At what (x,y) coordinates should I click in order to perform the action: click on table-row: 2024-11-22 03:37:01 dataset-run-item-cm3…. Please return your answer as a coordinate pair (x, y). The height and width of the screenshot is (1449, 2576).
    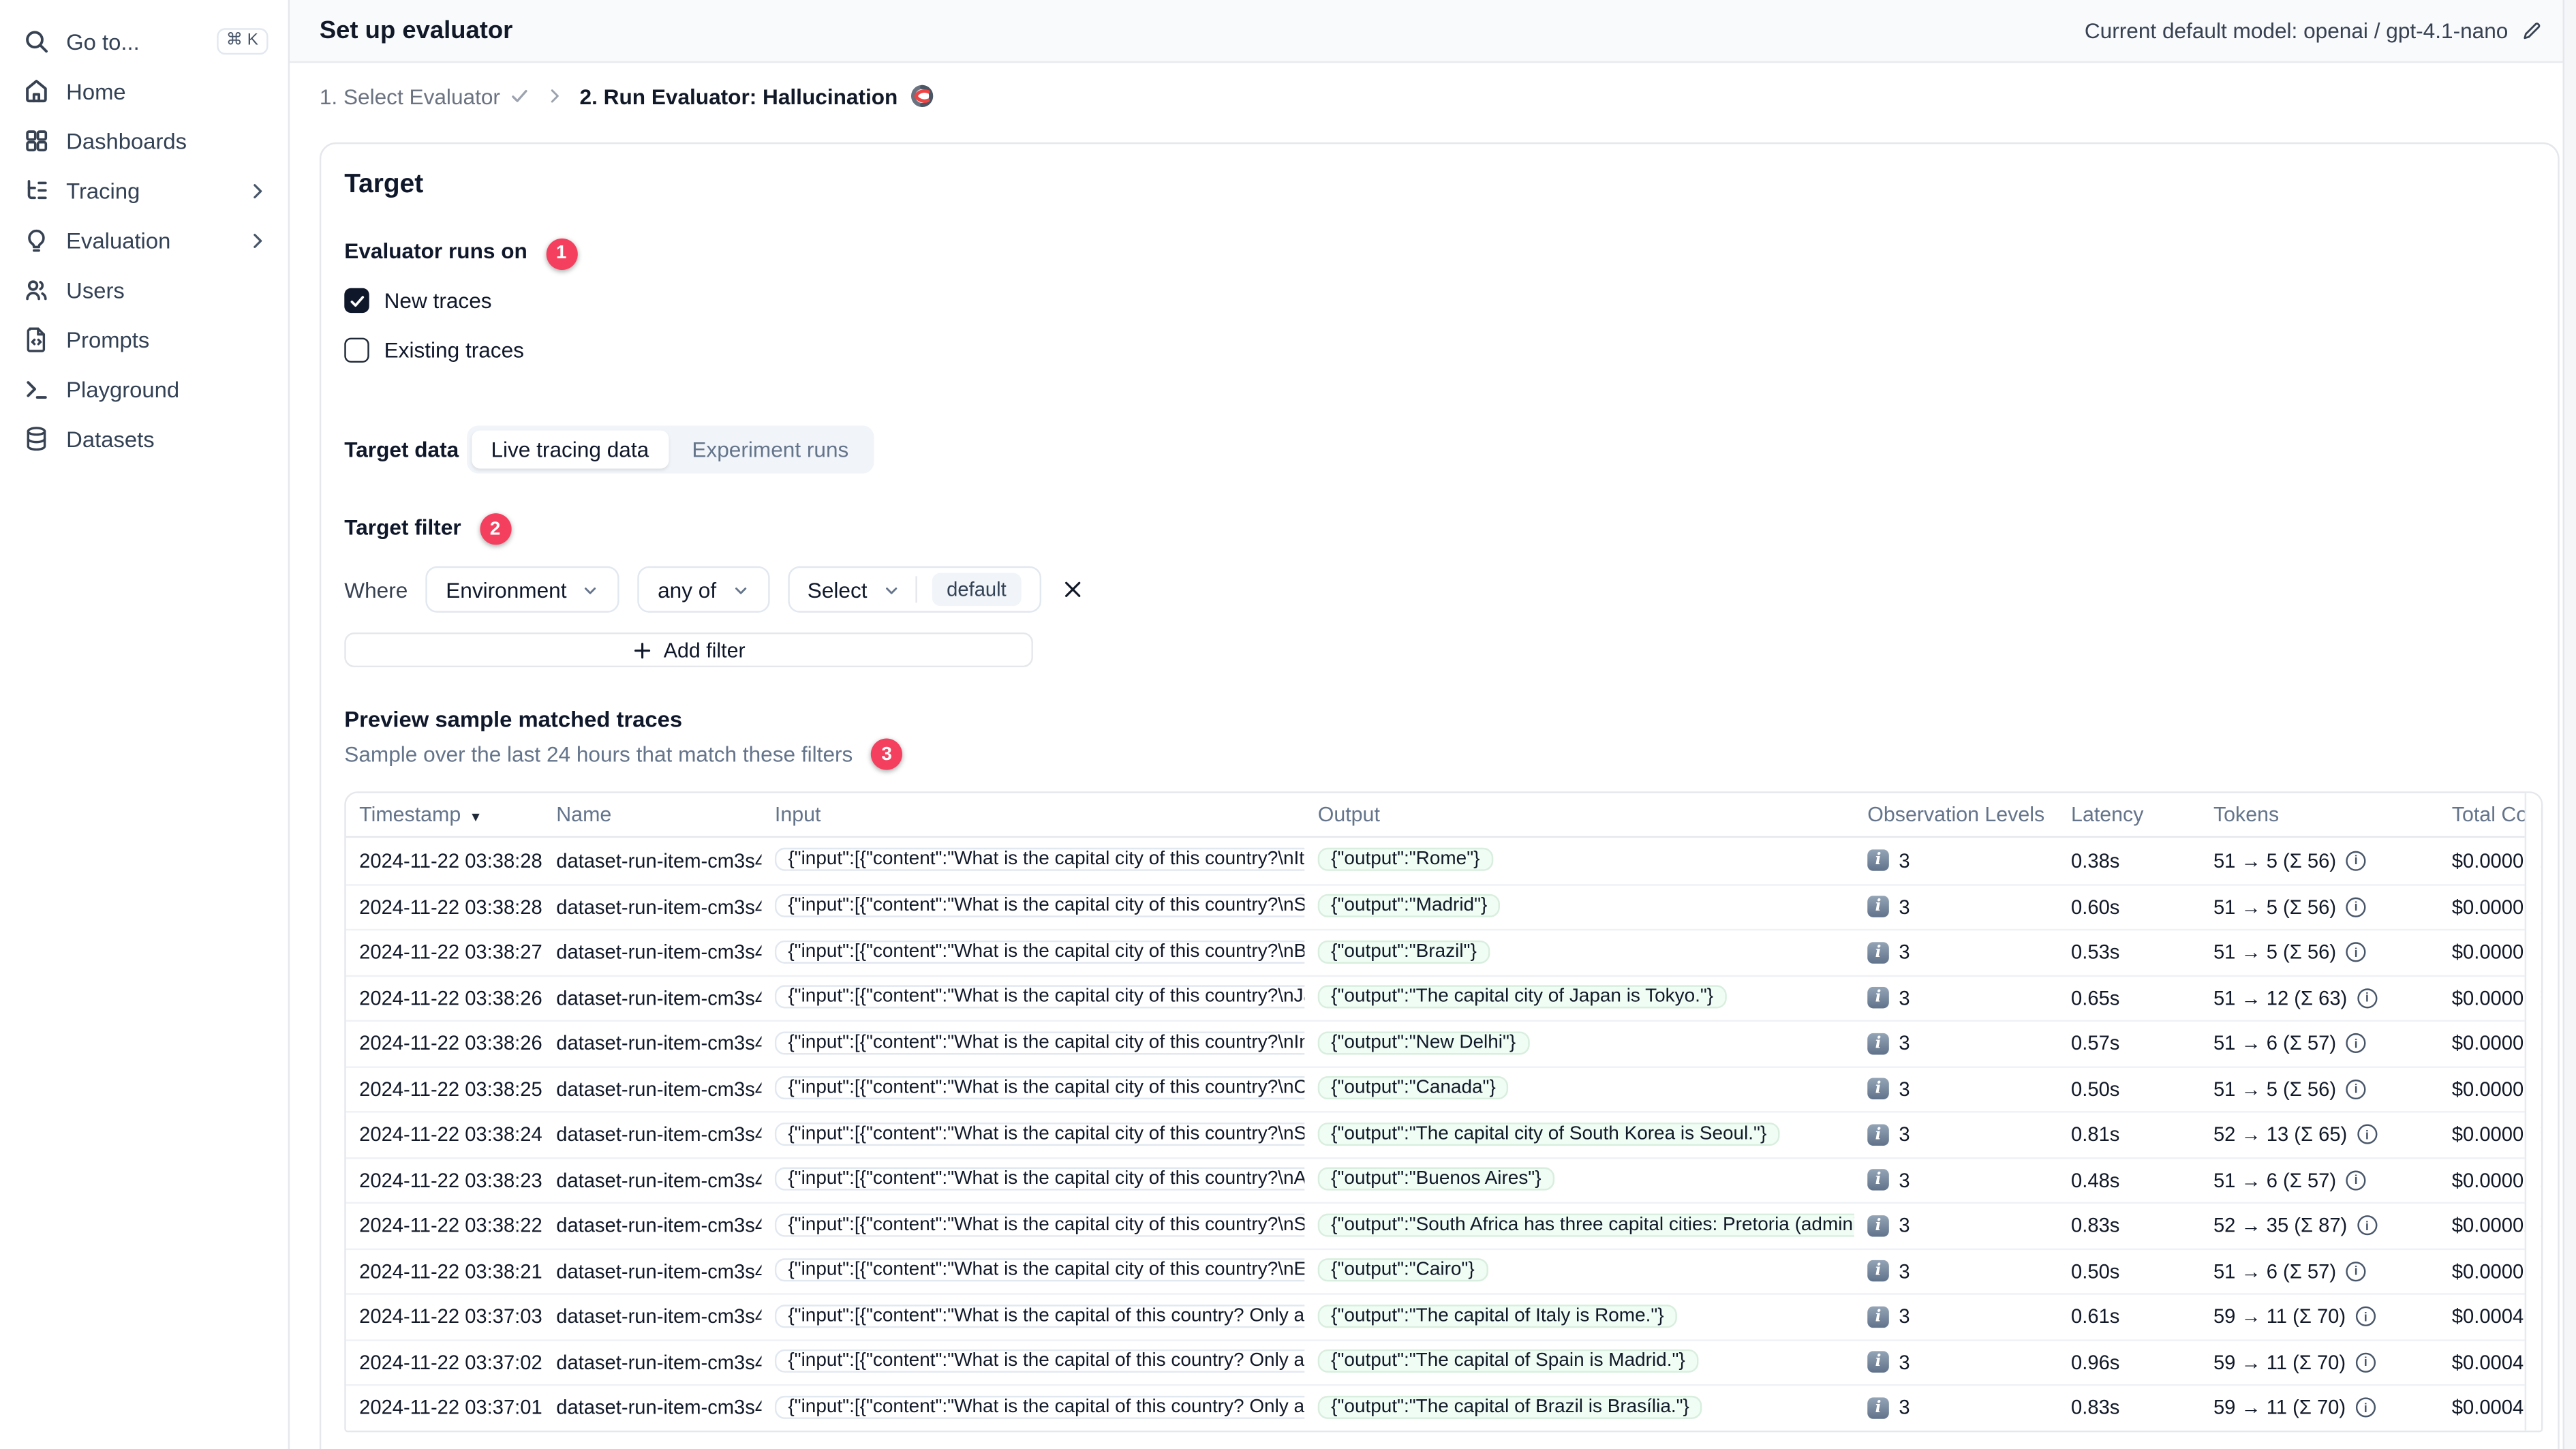
    Looking at the image, I should click on (1443, 1407).